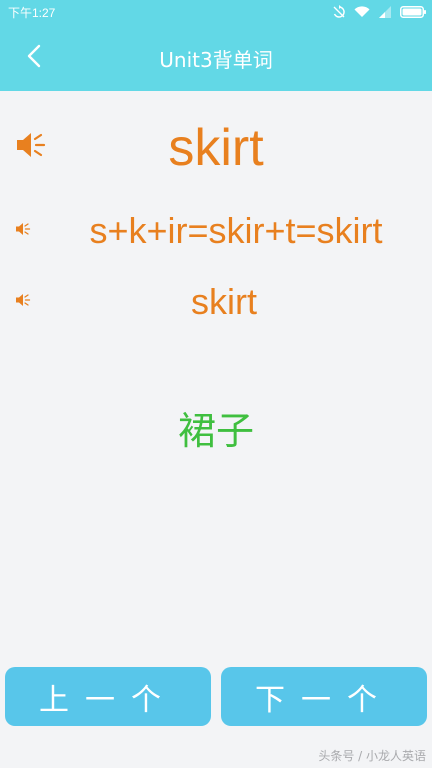 The image size is (432, 768). I want to click on nav-bar: Unit3背单词, so click(216, 57).